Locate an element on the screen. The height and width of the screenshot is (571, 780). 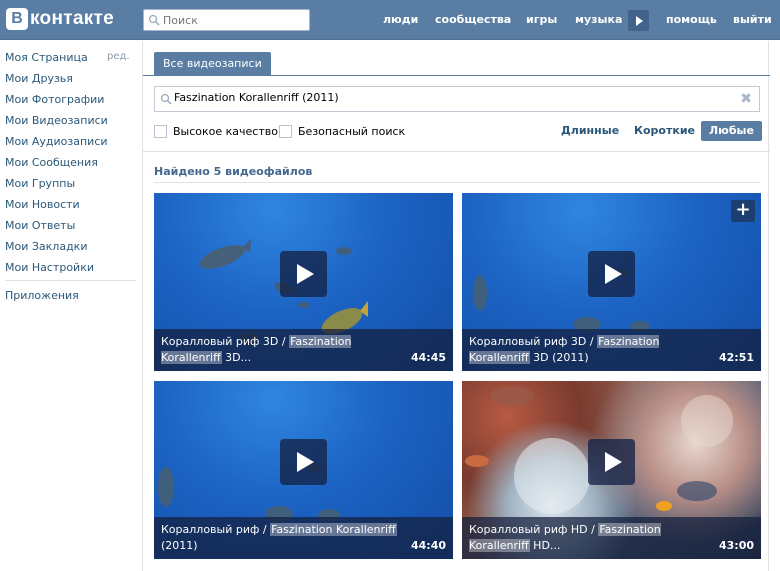
sidebar-divider is located at coordinates (70, 280).